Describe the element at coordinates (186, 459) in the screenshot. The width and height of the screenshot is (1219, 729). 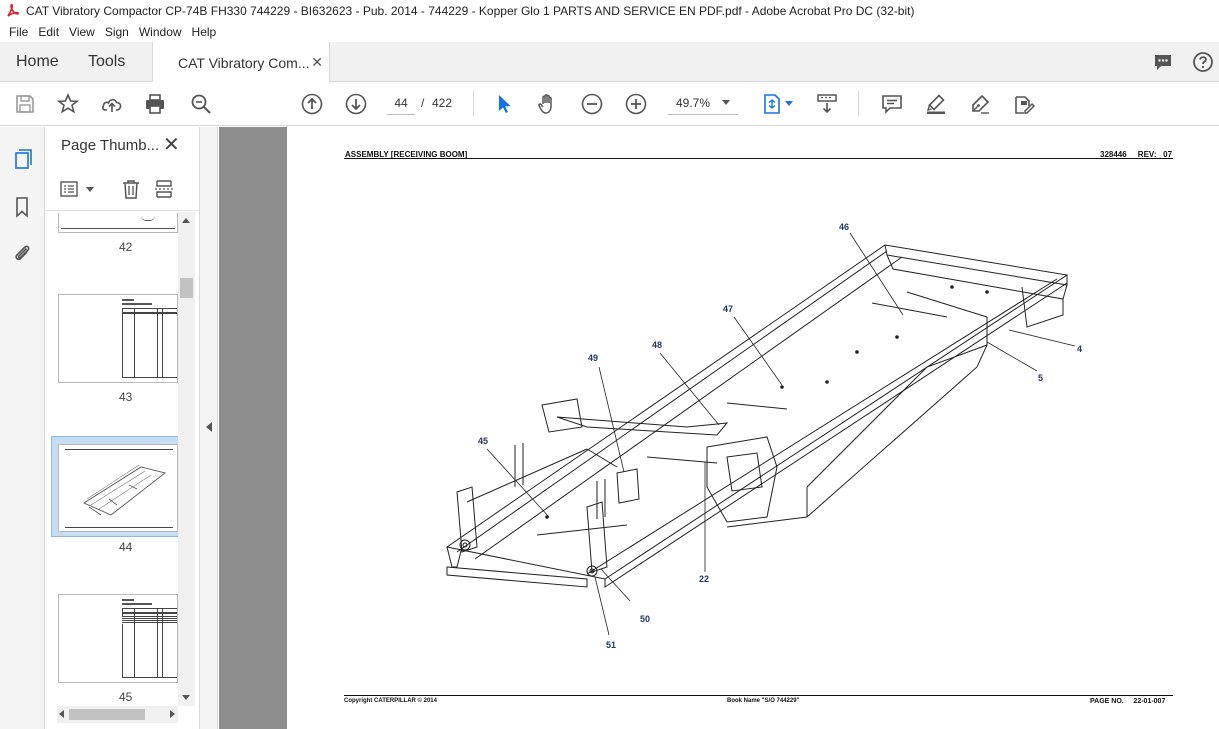
I see `thumbnails-vertical-scrollbar` at that location.